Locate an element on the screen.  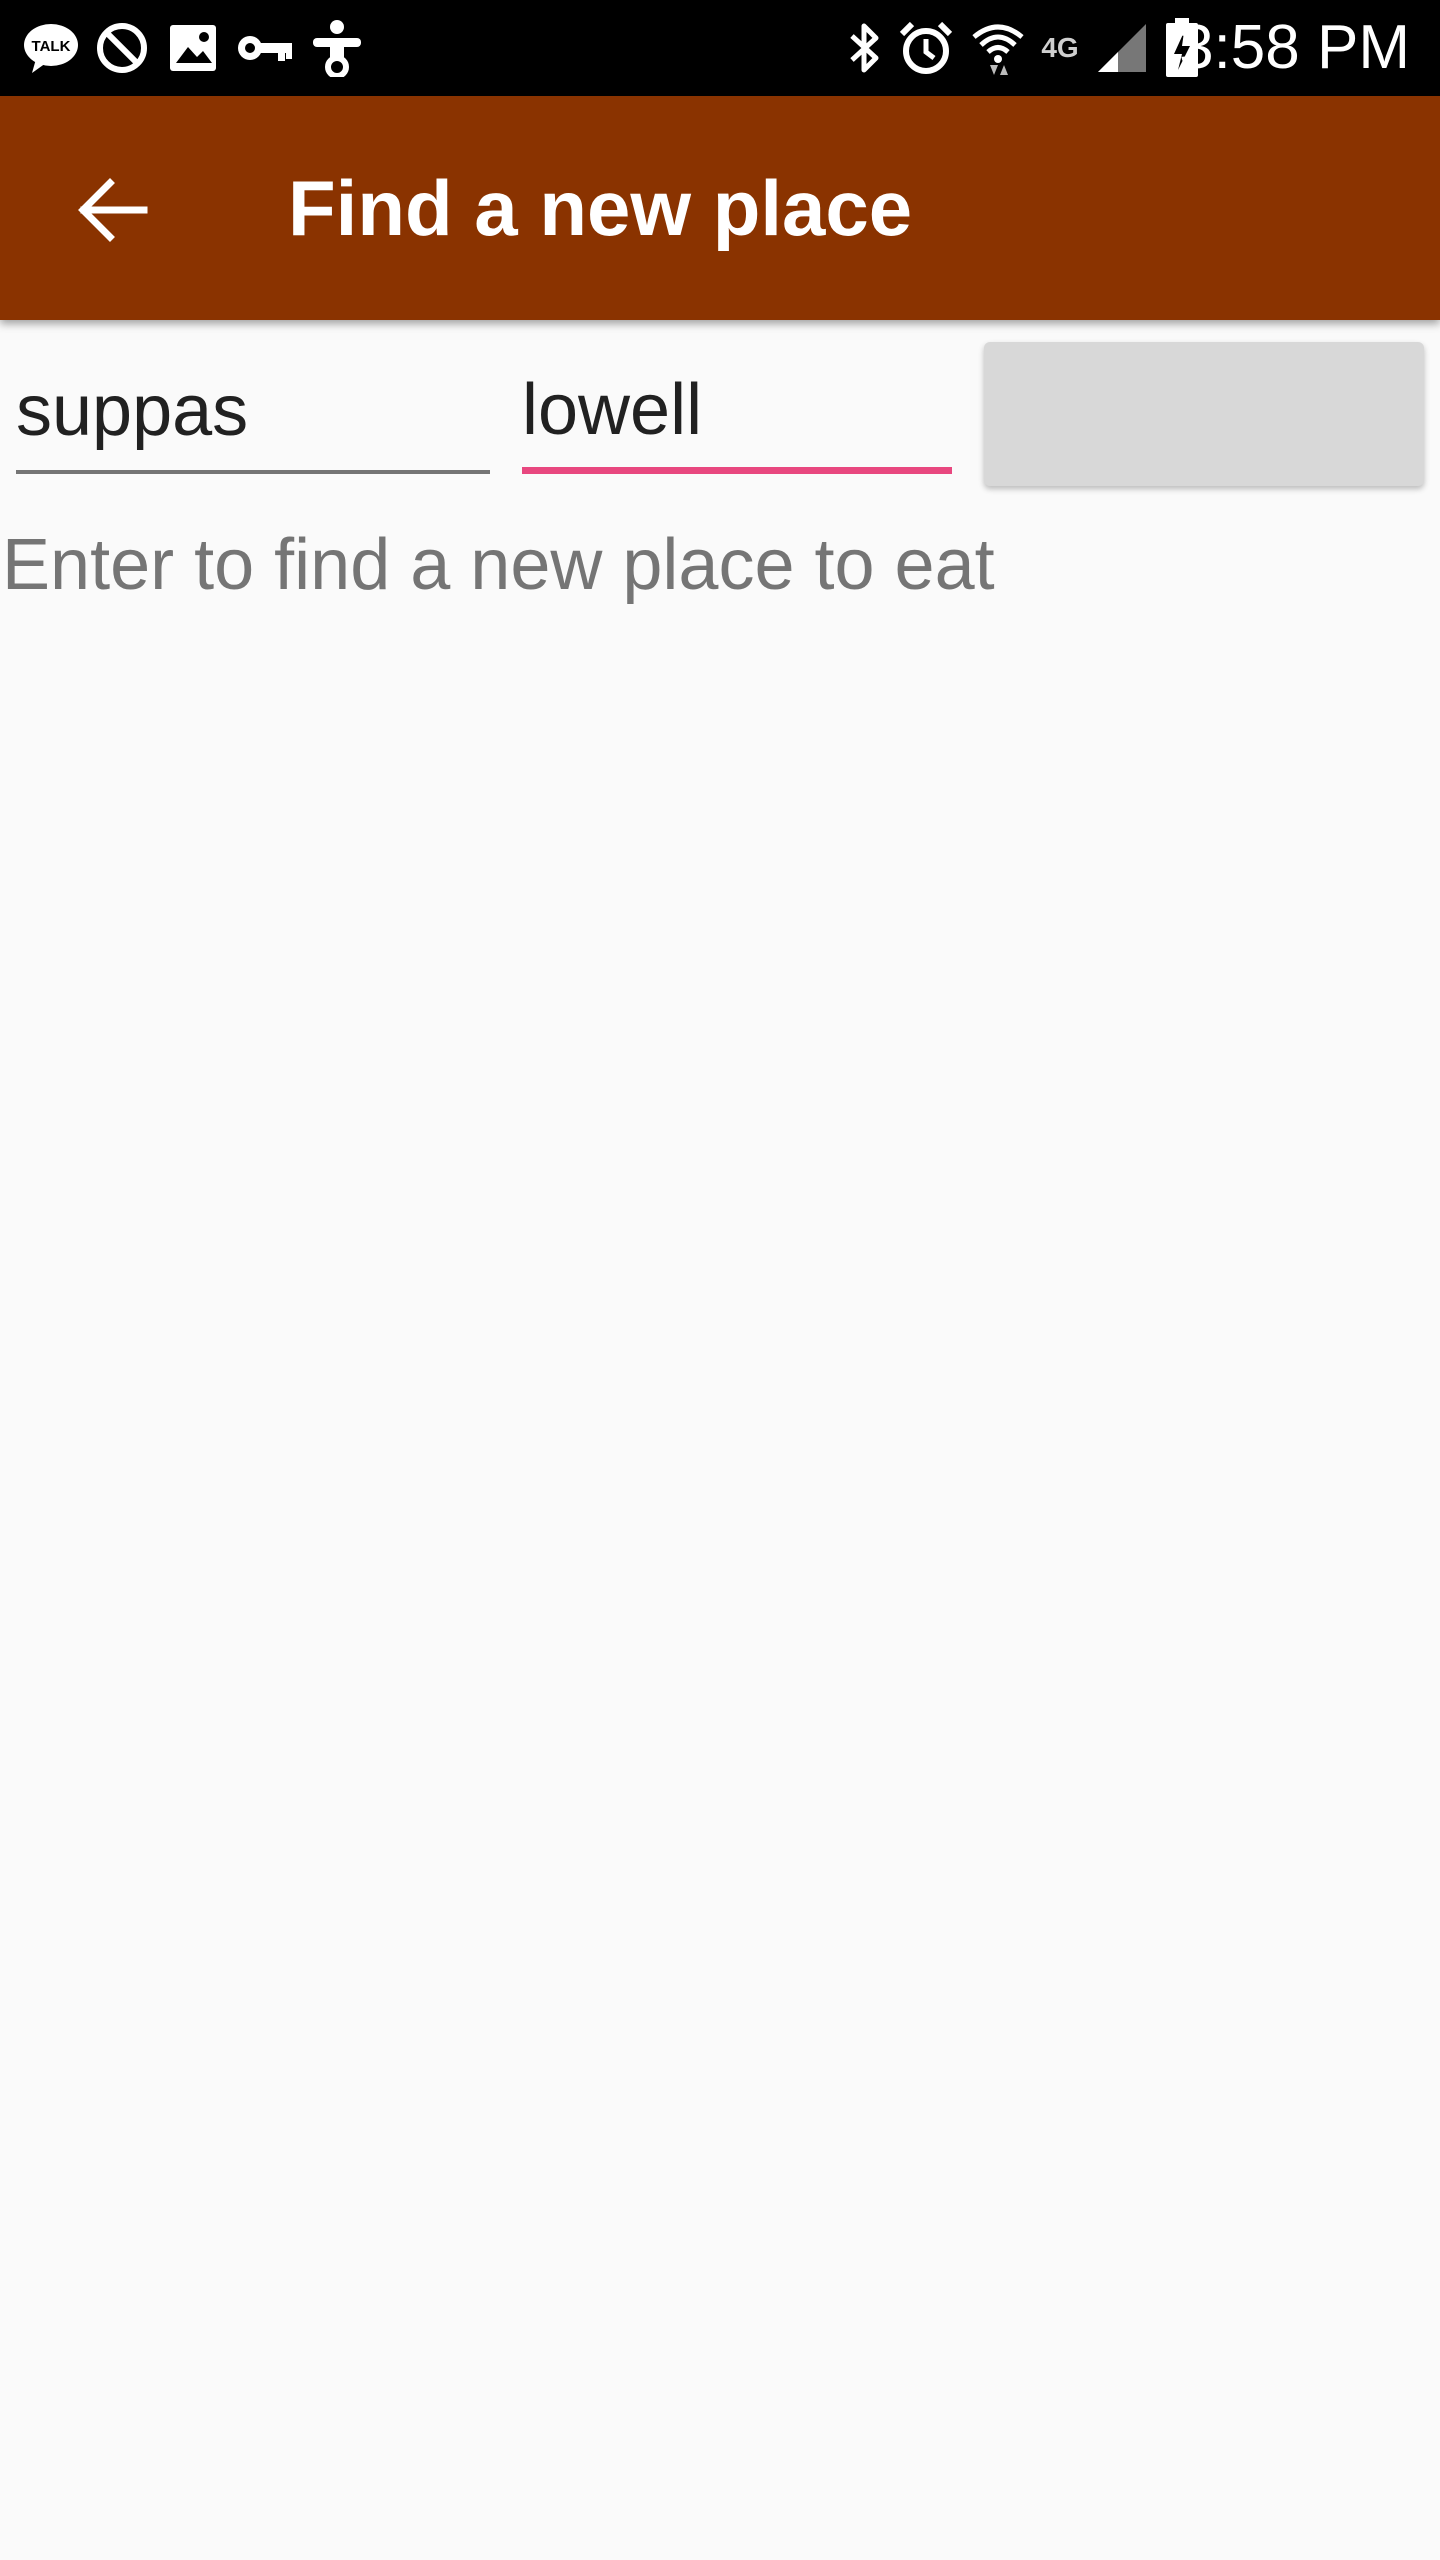
food-search-input is located at coordinates (253, 413).